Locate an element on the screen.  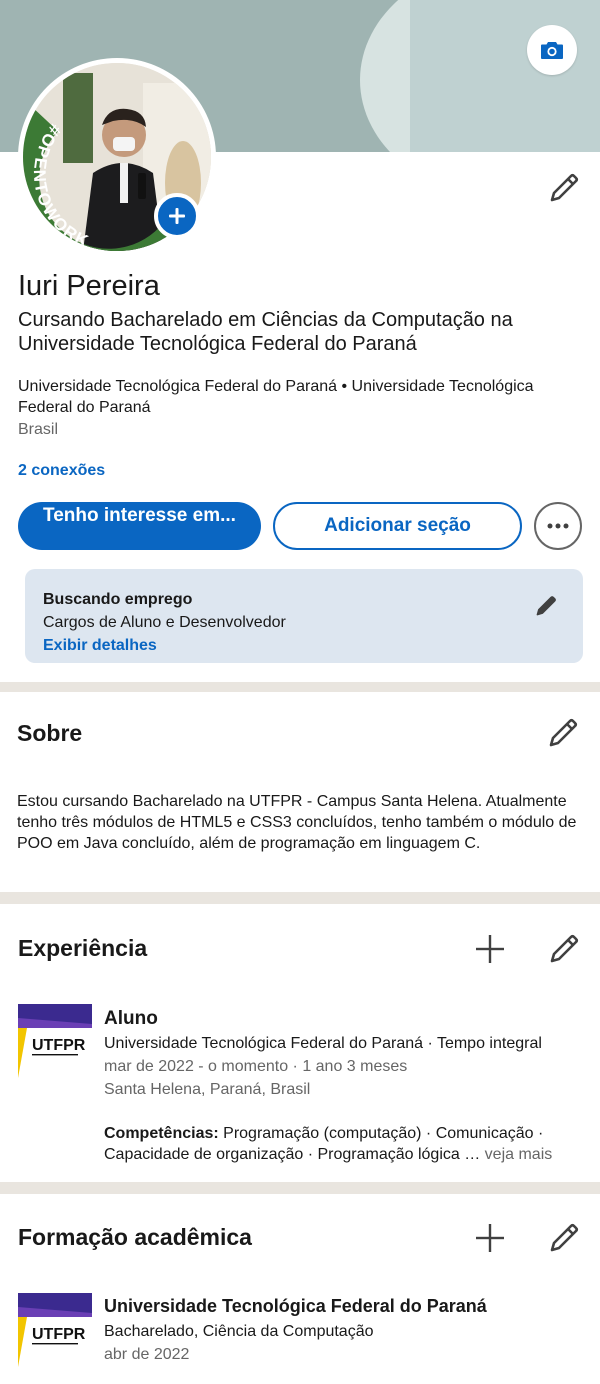
add-section-button: Adicionar seção is located at coordinates (397, 526).